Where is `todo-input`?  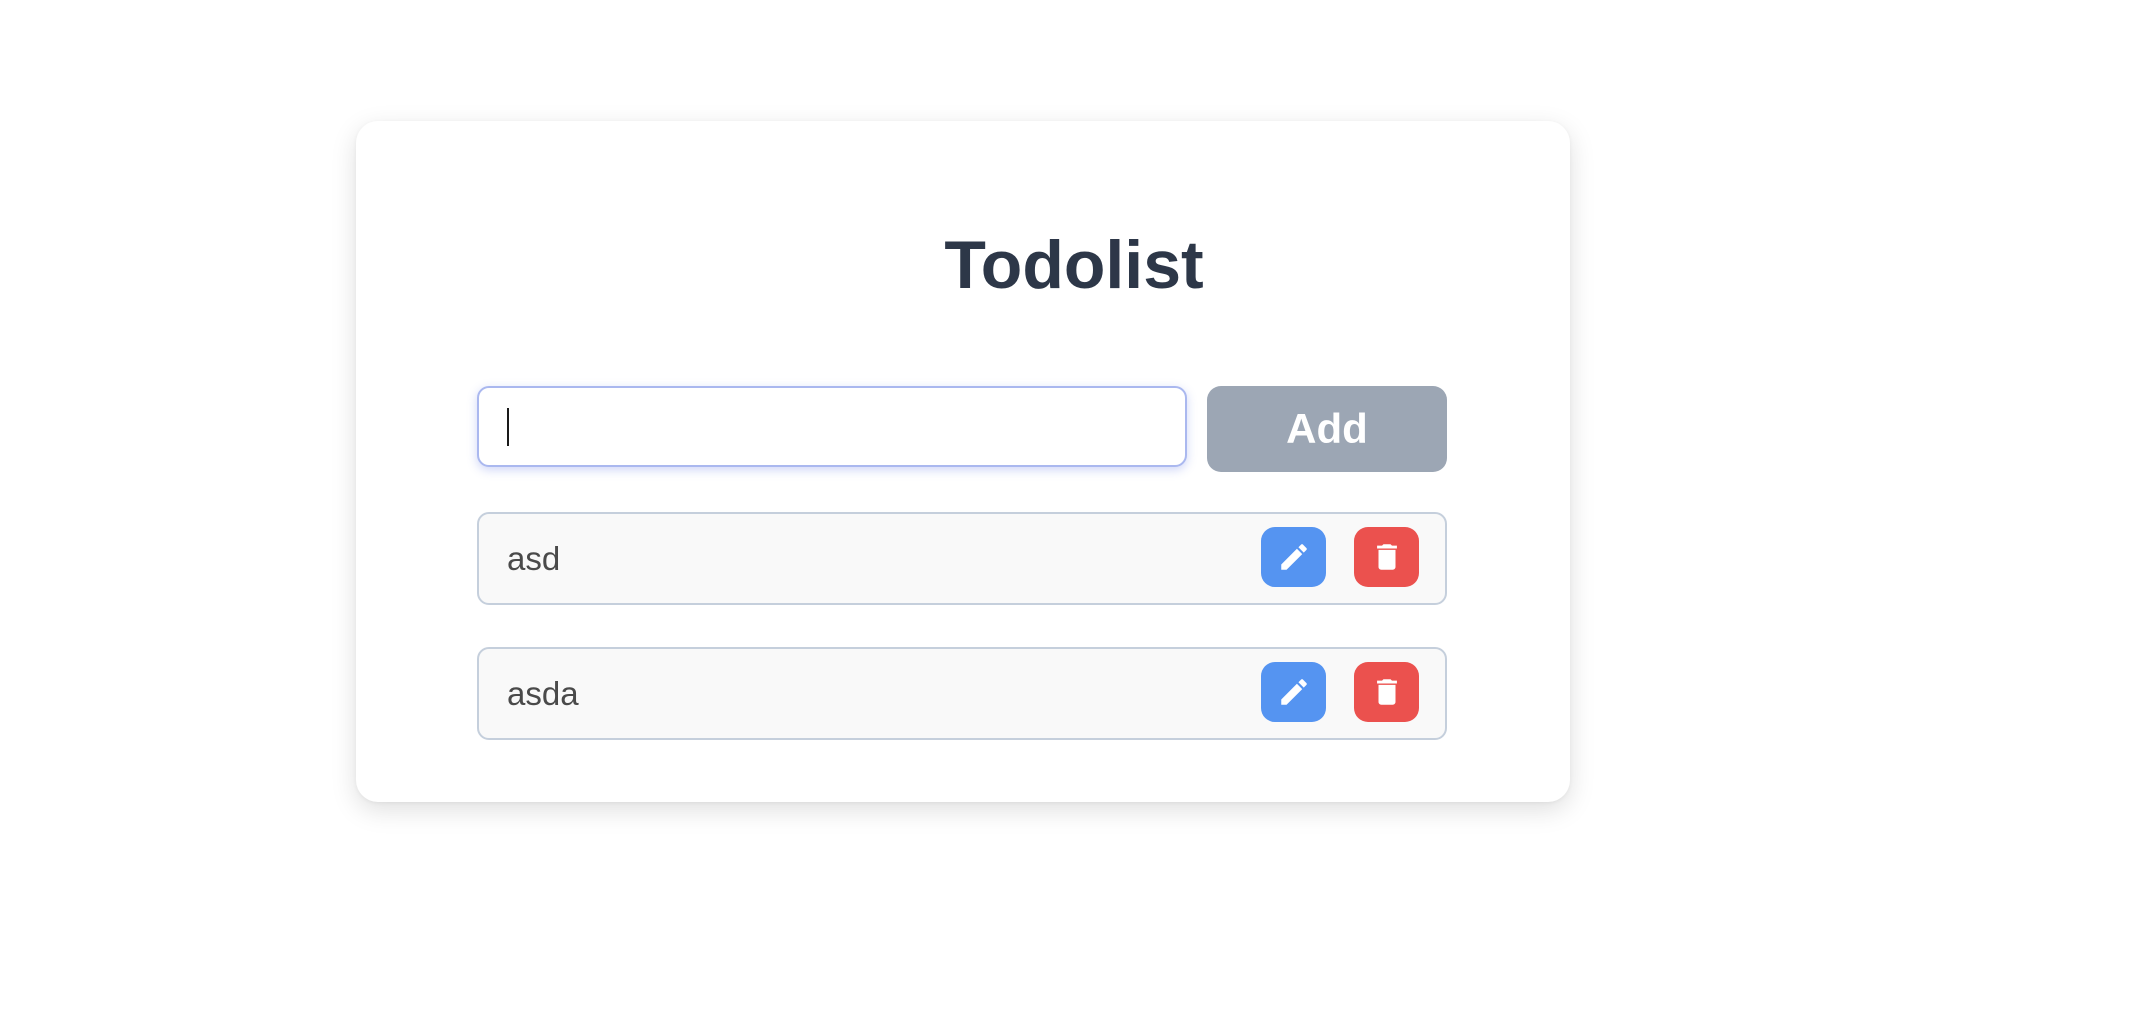
todo-input is located at coordinates (832, 426).